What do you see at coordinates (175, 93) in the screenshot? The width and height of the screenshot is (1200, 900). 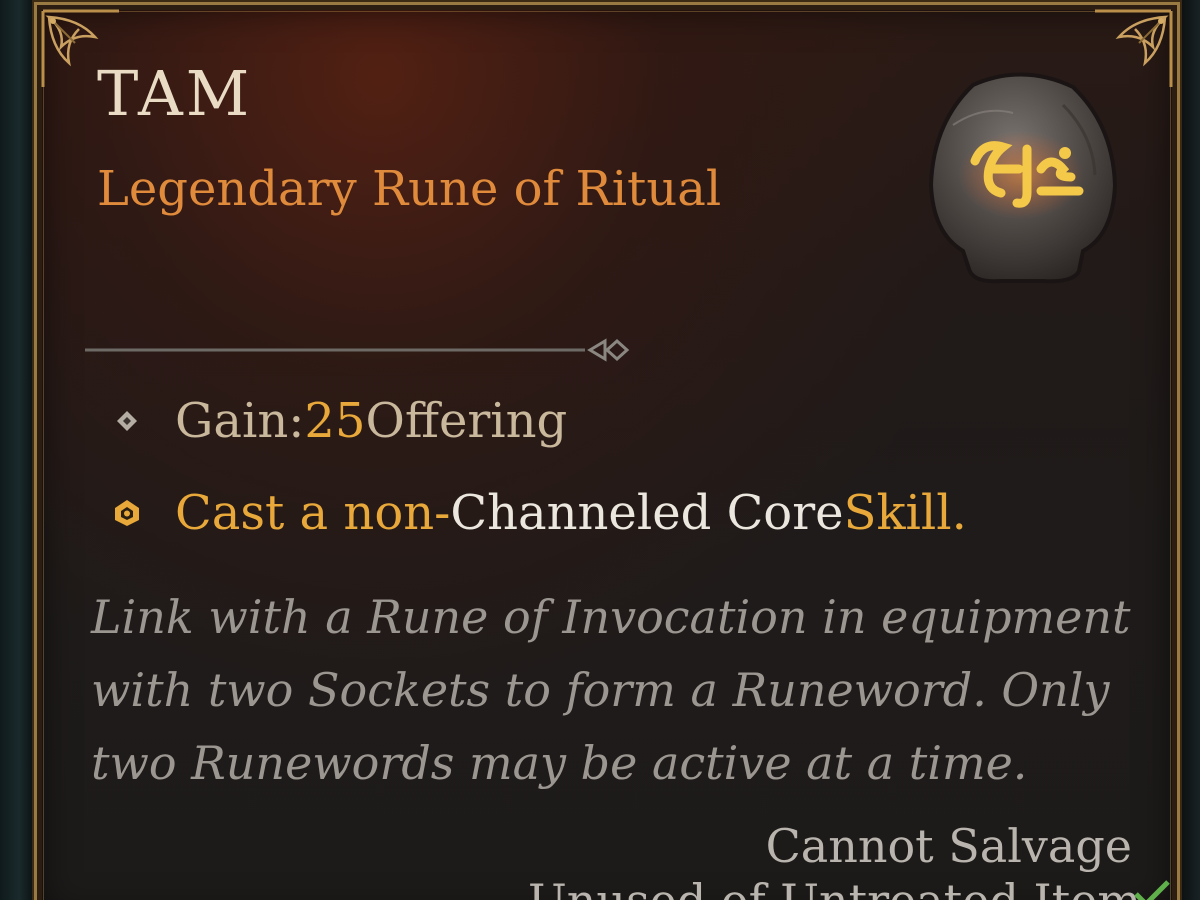 I see `item-name: TAM` at bounding box center [175, 93].